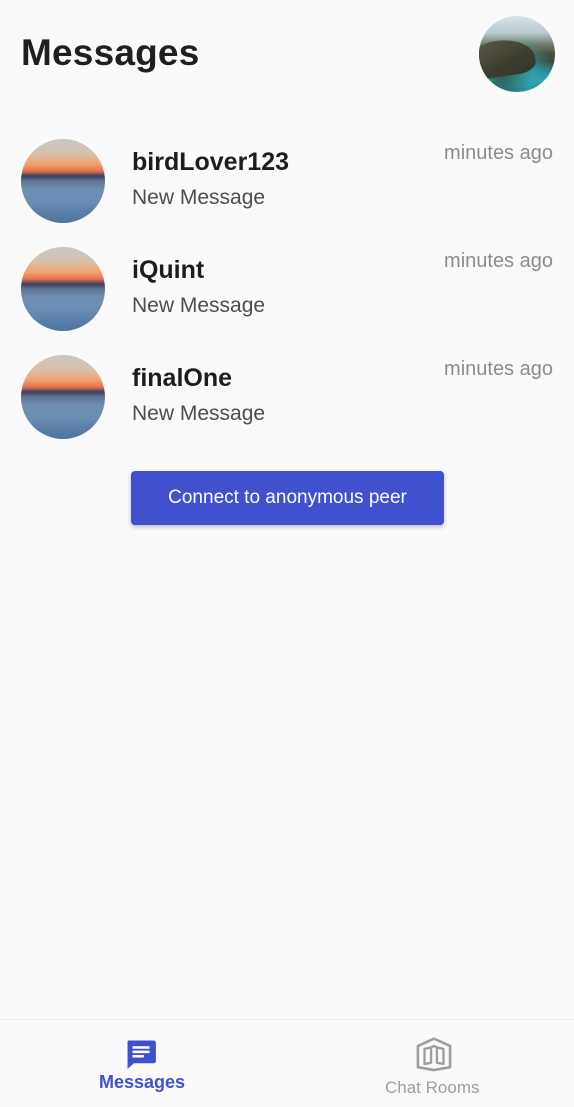 Image resolution: width=574 pixels, height=1107 pixels. I want to click on bottom-navigation: Messages Chat Rooms, so click(287, 1063).